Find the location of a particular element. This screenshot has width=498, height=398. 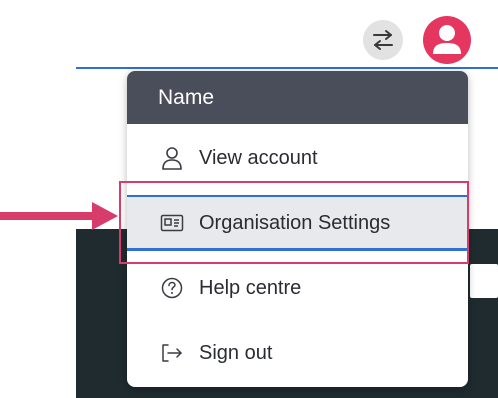

menu-item-help-centre: Help centre is located at coordinates (297, 288).